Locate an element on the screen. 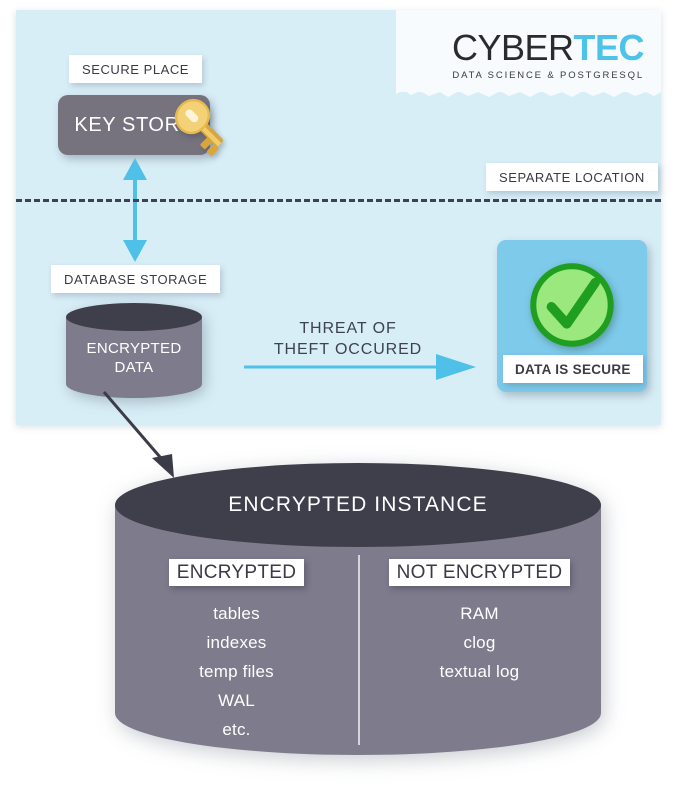 This screenshot has height=788, width=677. encrypted-column-header: ENCRYPTED is located at coordinates (236, 572).